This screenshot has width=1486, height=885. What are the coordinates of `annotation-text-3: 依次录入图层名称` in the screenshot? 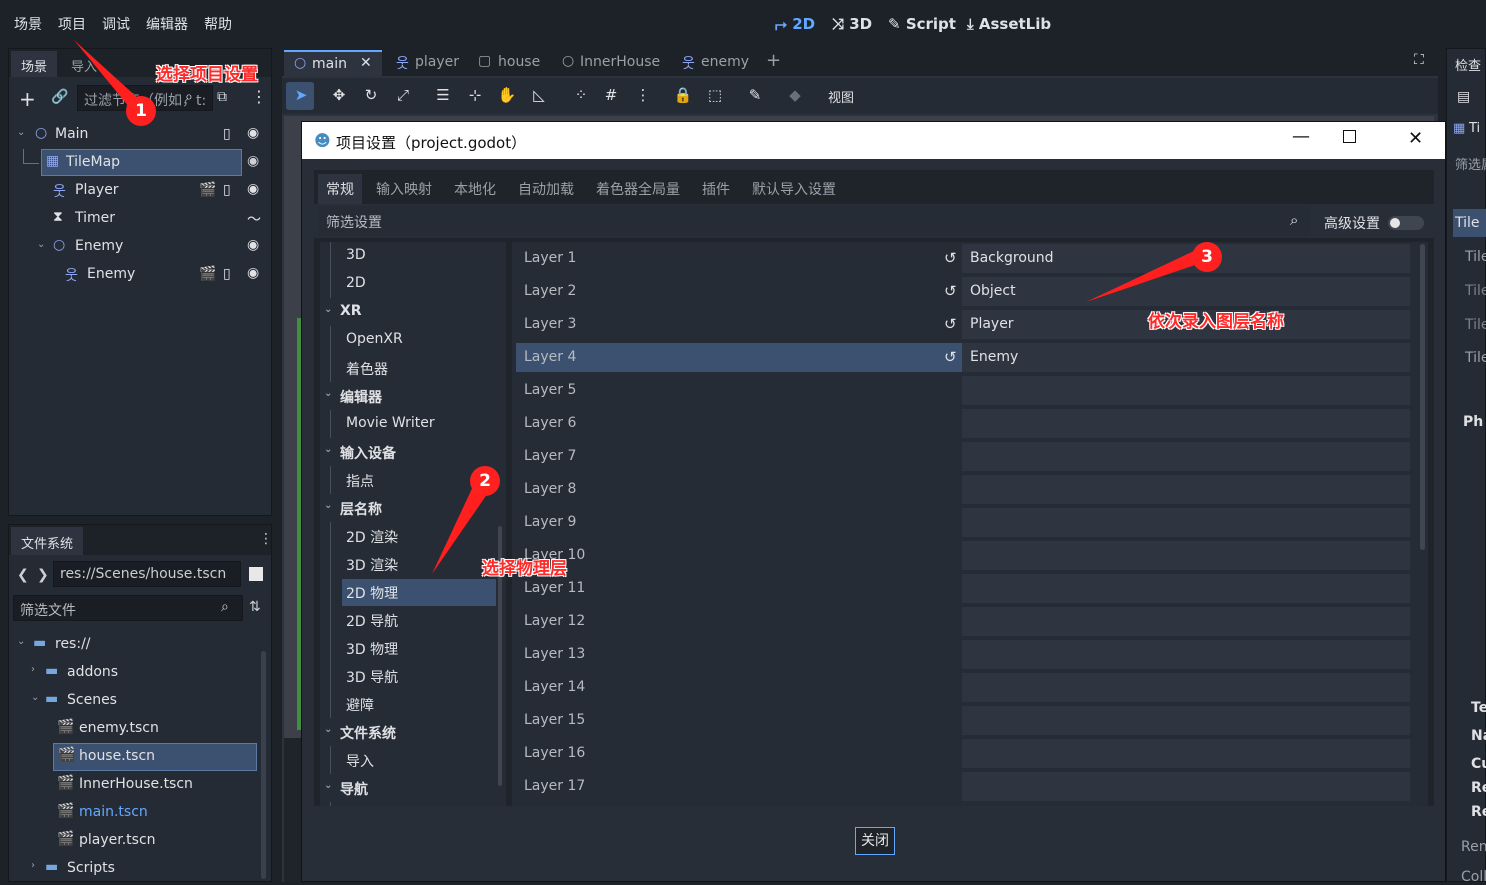 It's located at (1216, 322).